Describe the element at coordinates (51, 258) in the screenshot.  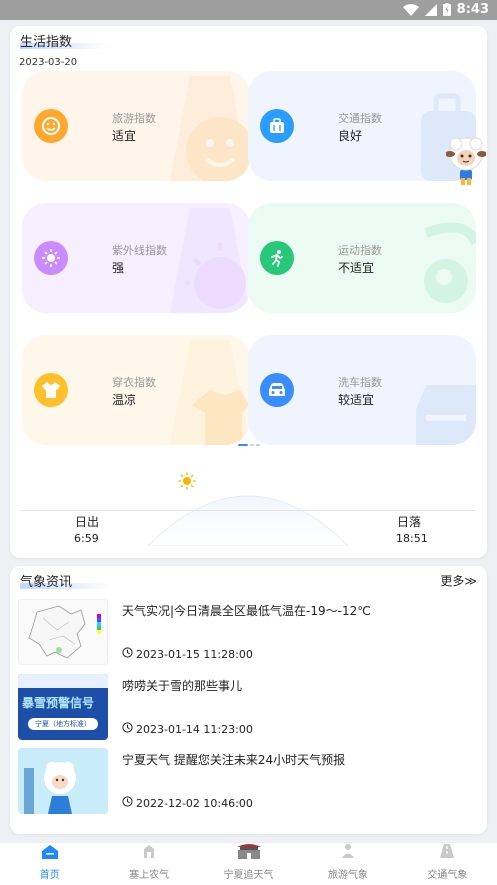
I see `sun-icon` at that location.